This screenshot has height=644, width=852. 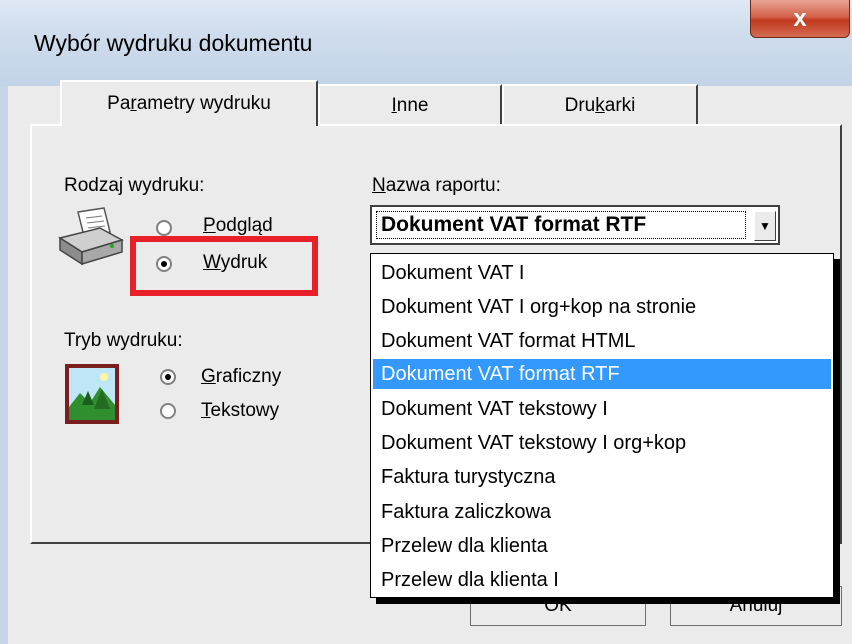 What do you see at coordinates (224, 266) in the screenshot?
I see `highlight-annotation` at bounding box center [224, 266].